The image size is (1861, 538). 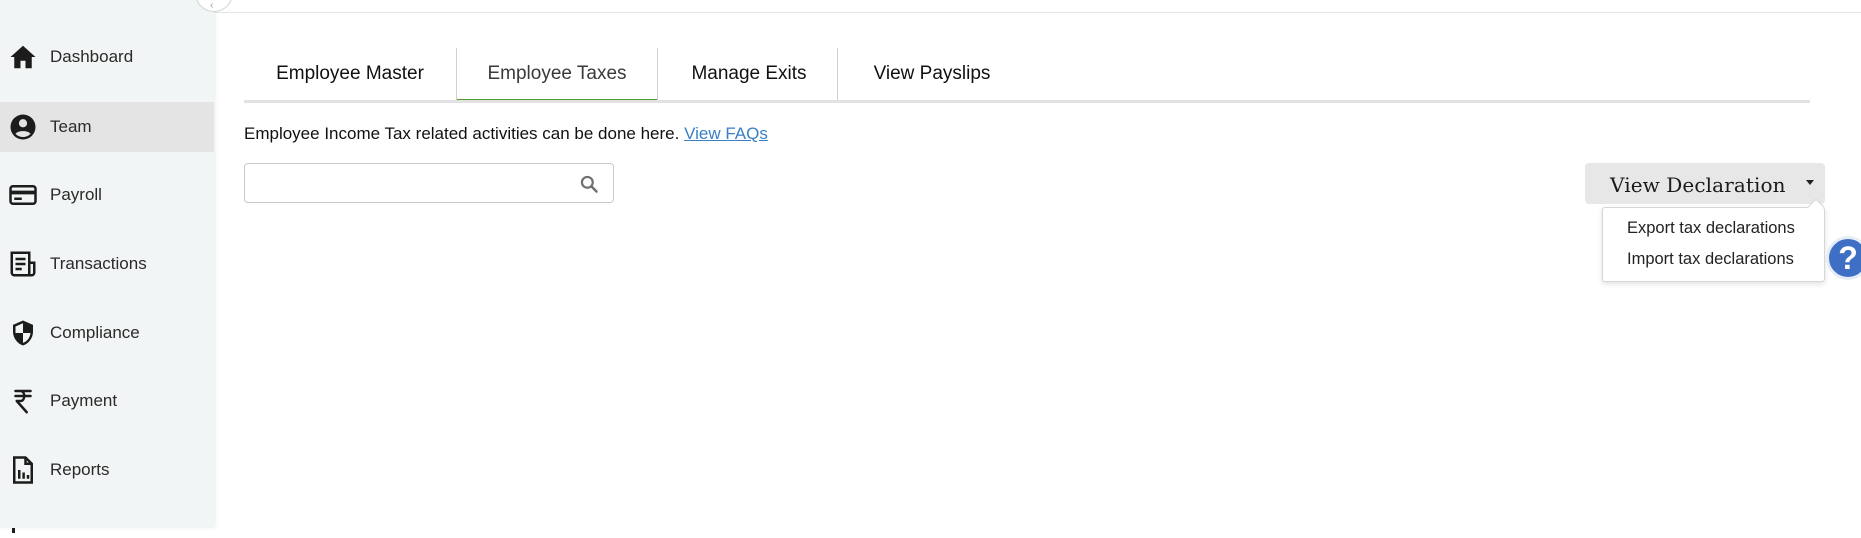 What do you see at coordinates (726, 133) in the screenshot?
I see `view-faqs-link: View FAQs` at bounding box center [726, 133].